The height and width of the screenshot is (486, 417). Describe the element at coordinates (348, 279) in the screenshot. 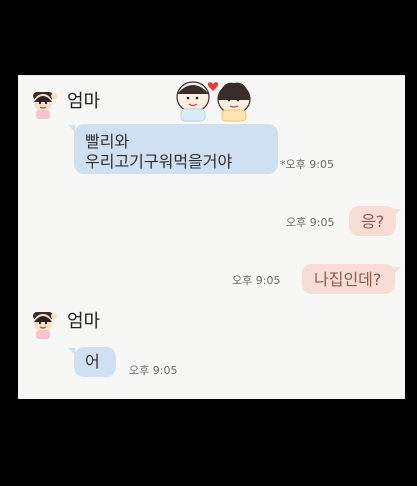

I see `outgoing-message-bubble: 나집인데?` at that location.